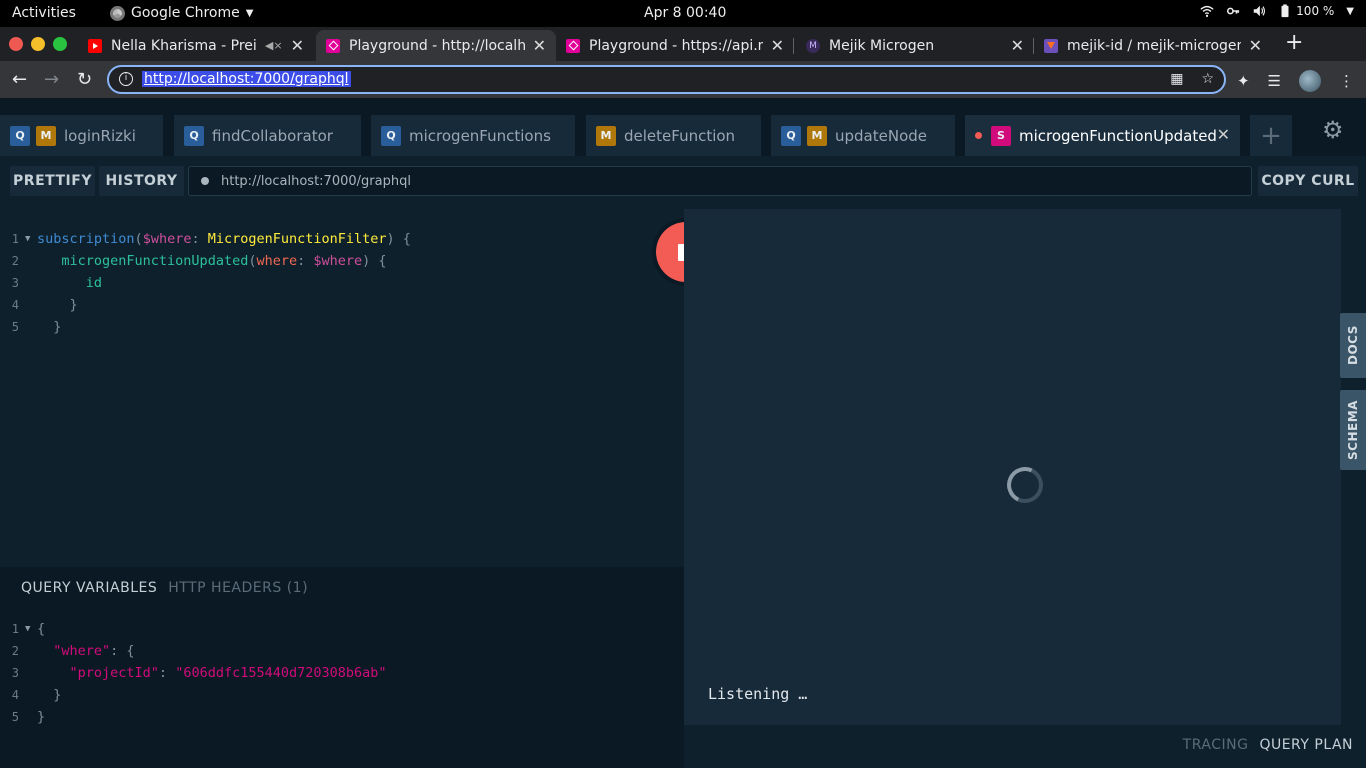 The image size is (1366, 768). What do you see at coordinates (31, 327) in the screenshot?
I see `code-line: 5 }` at bounding box center [31, 327].